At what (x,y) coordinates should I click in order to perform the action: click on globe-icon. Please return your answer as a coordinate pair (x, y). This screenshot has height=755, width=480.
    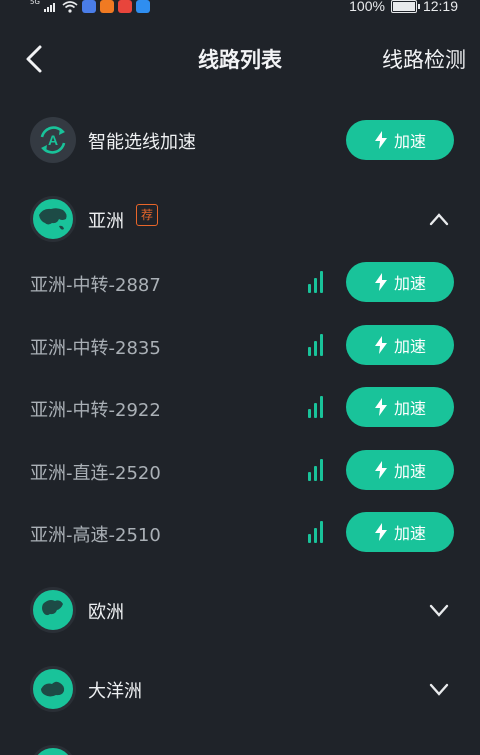
    Looking at the image, I should click on (53, 750).